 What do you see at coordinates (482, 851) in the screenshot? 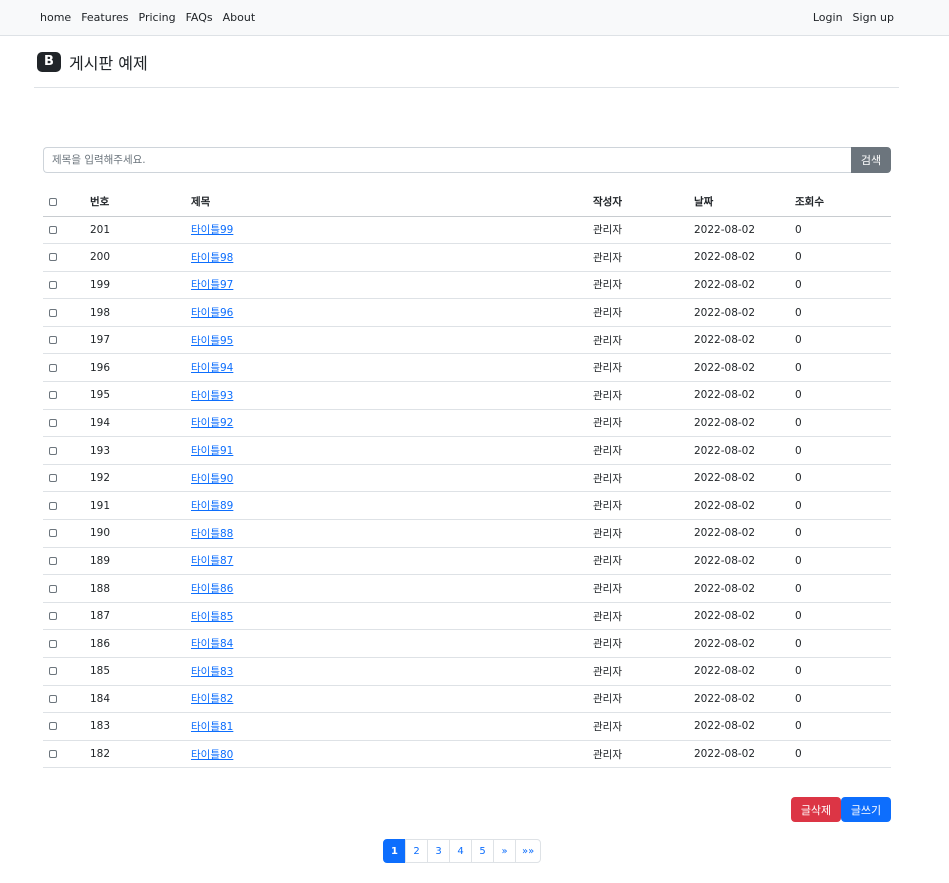
I see `page-link: 5` at bounding box center [482, 851].